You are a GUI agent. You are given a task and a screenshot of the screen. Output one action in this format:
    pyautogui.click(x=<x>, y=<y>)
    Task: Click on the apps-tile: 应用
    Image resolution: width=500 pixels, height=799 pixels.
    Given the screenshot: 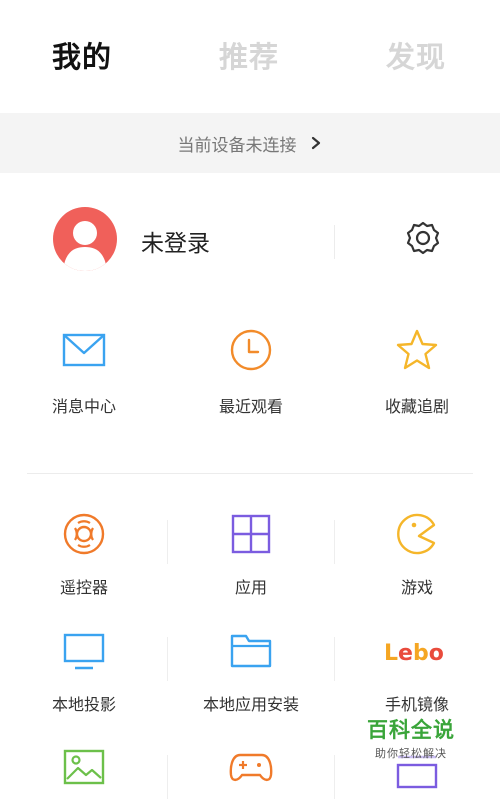 What is the action you would take?
    pyautogui.click(x=251, y=554)
    